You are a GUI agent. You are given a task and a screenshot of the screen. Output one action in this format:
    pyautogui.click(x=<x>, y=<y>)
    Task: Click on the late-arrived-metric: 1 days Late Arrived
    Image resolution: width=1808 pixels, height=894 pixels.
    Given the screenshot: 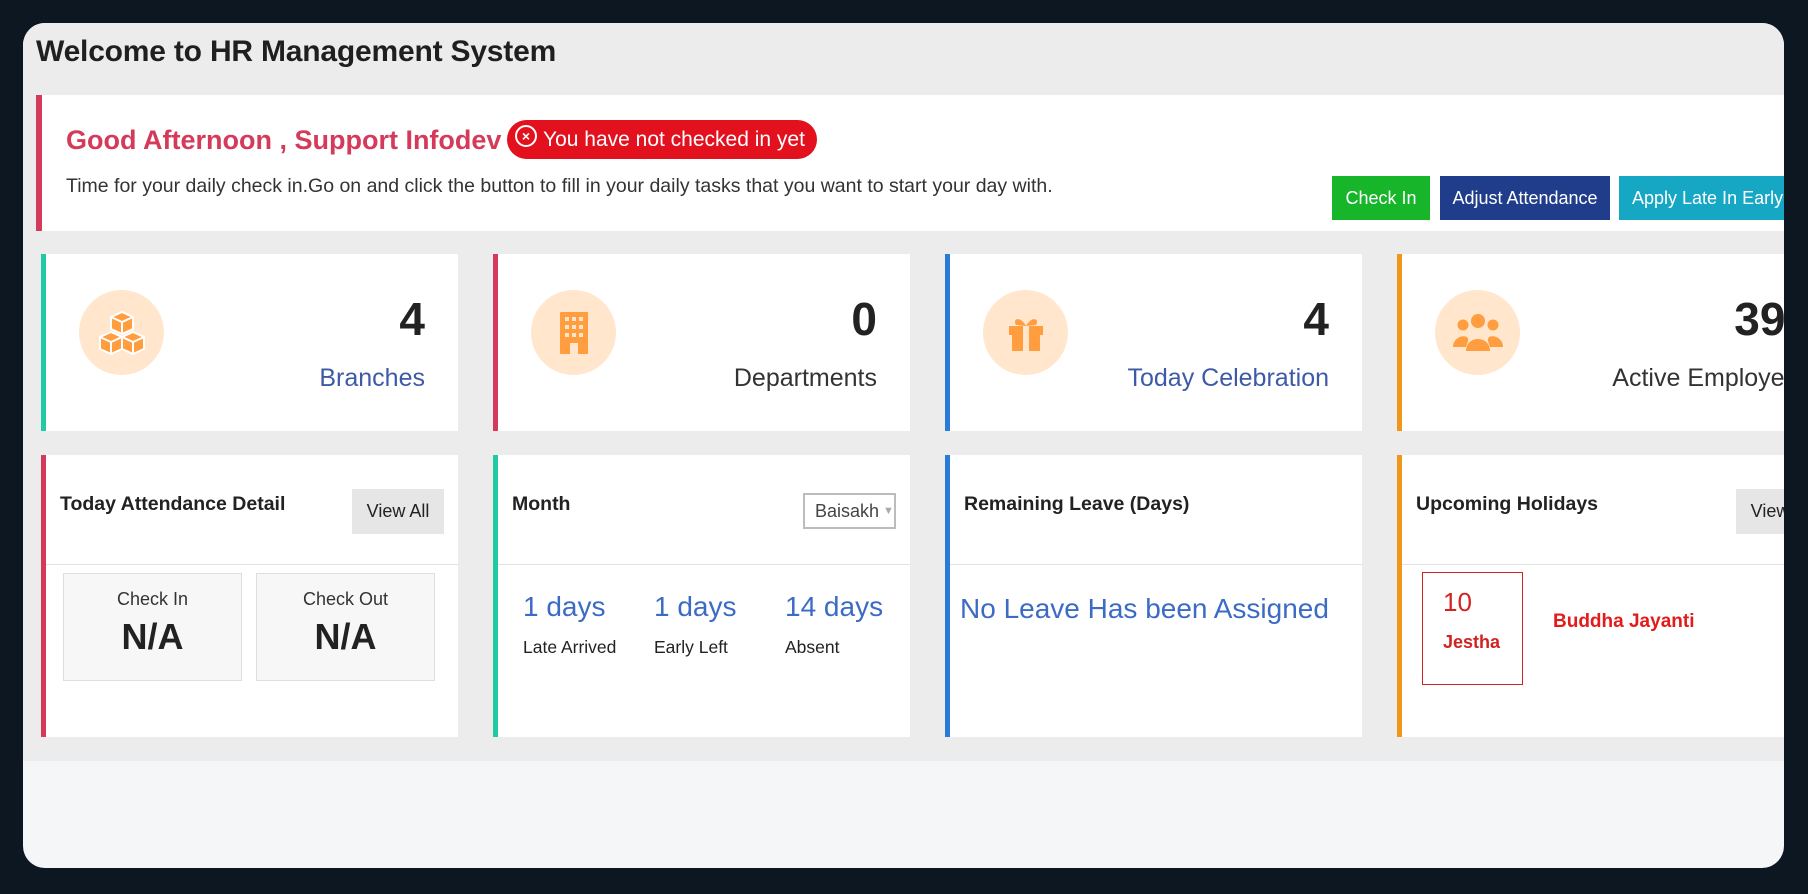 What is the action you would take?
    pyautogui.click(x=569, y=624)
    